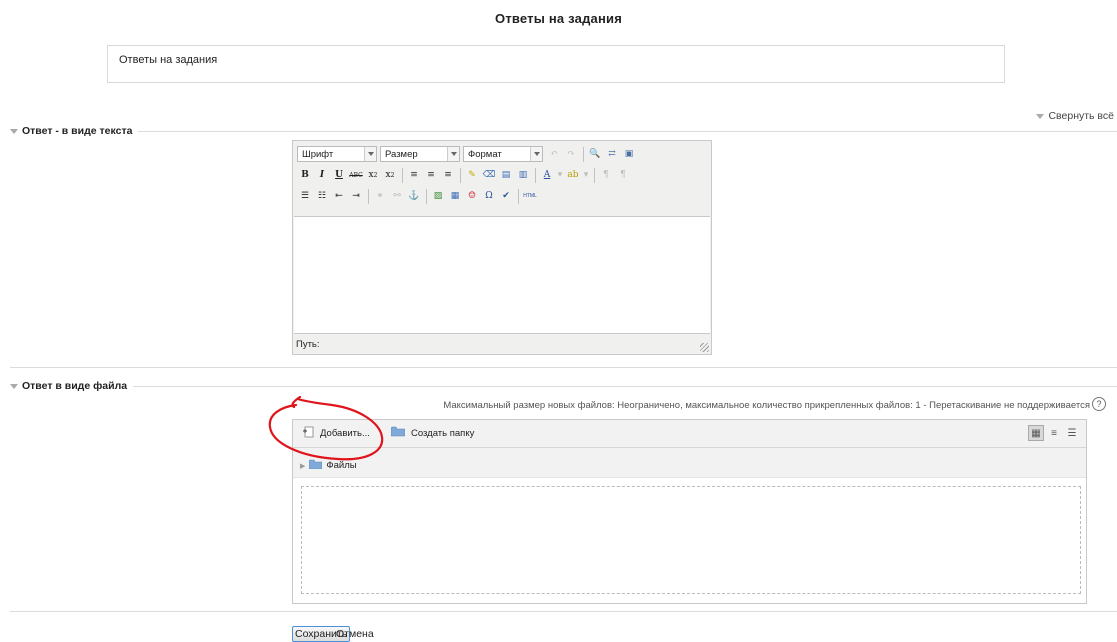 This screenshot has width=1117, height=642. I want to click on editor-toolbar-row-1: Шрифт Размер Формат ↶ ↷ 🔍 ⇄ ▣, so click(467, 154).